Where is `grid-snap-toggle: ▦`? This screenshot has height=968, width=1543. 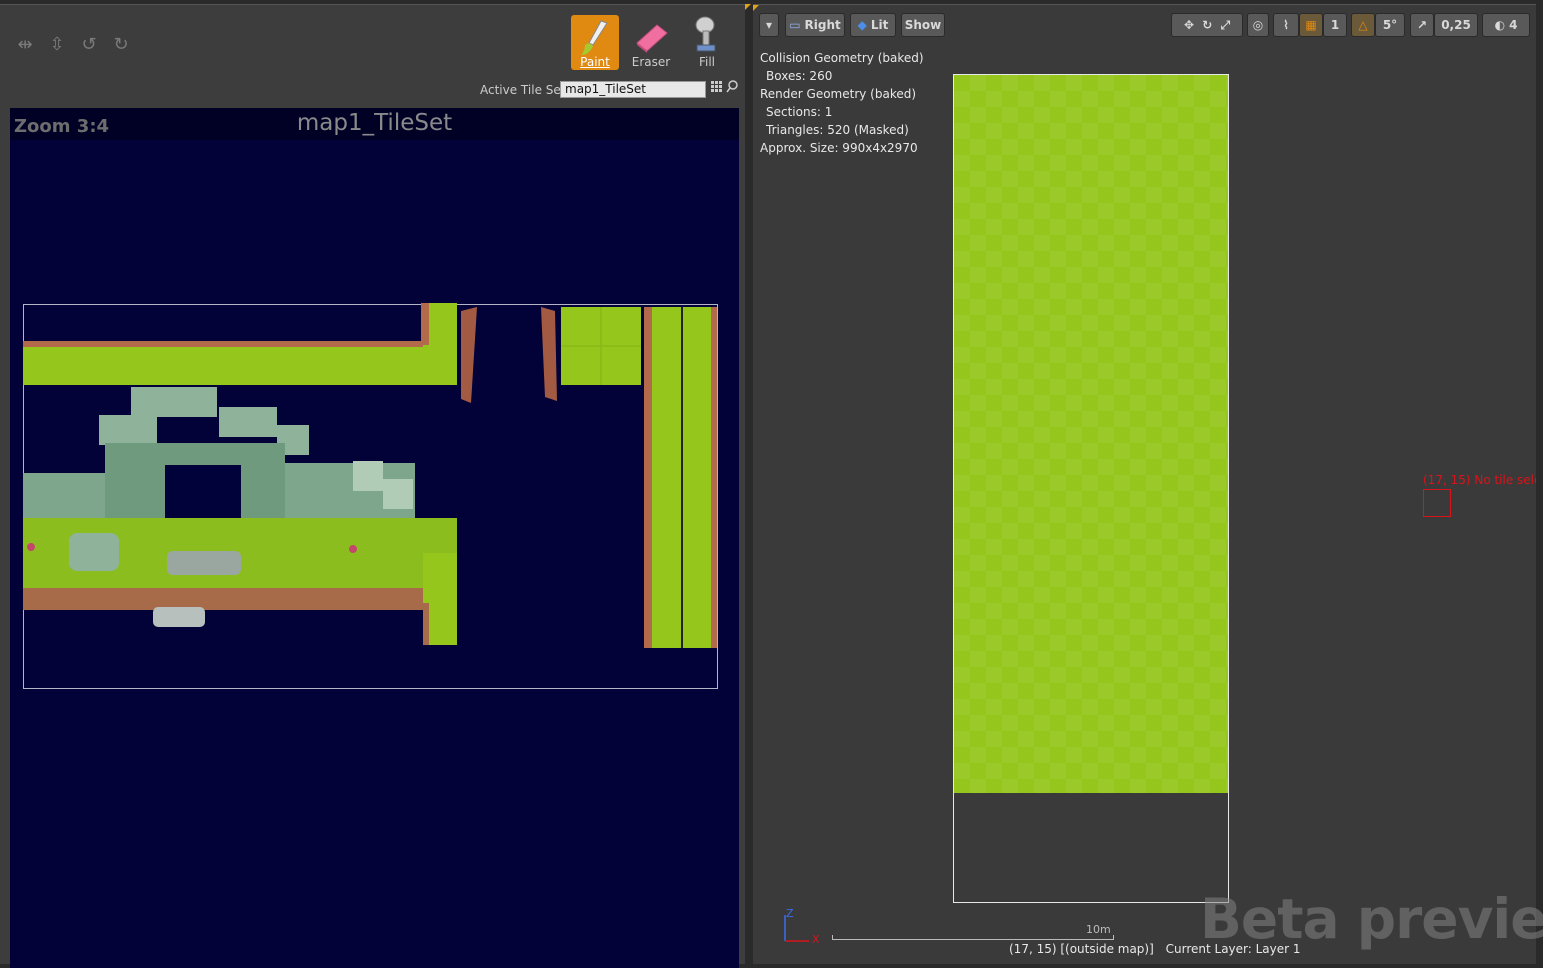
grid-snap-toggle: ▦ is located at coordinates (1311, 25).